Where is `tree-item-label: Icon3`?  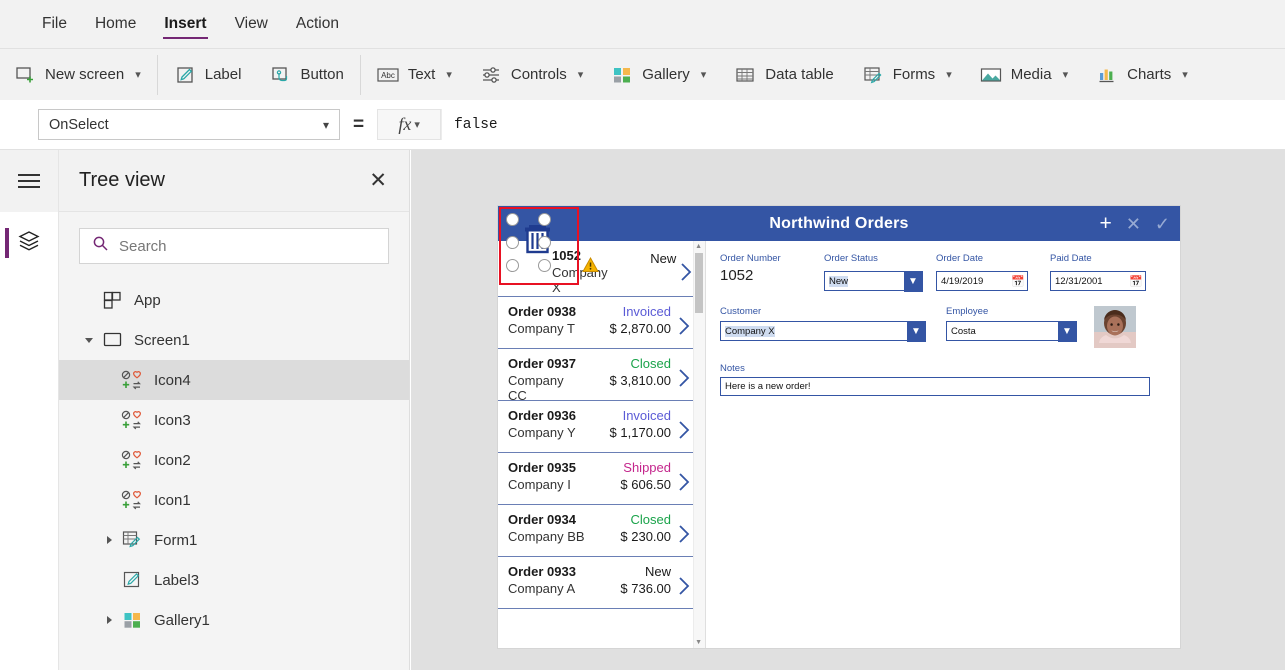
tree-item-label: Icon3 is located at coordinates (172, 420).